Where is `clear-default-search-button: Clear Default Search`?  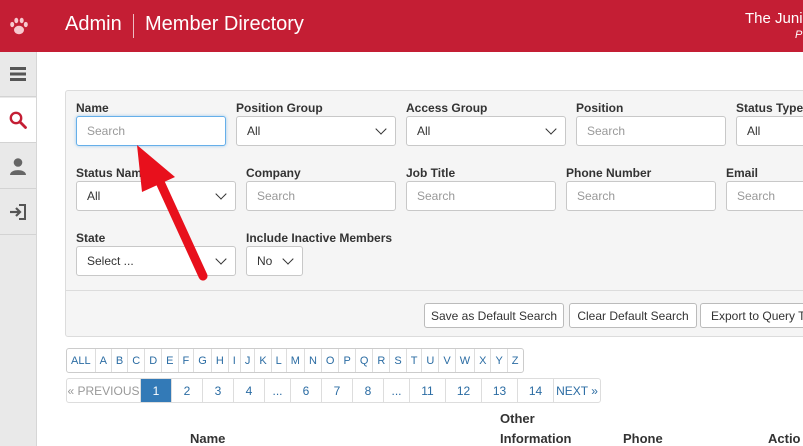 clear-default-search-button: Clear Default Search is located at coordinates (633, 315).